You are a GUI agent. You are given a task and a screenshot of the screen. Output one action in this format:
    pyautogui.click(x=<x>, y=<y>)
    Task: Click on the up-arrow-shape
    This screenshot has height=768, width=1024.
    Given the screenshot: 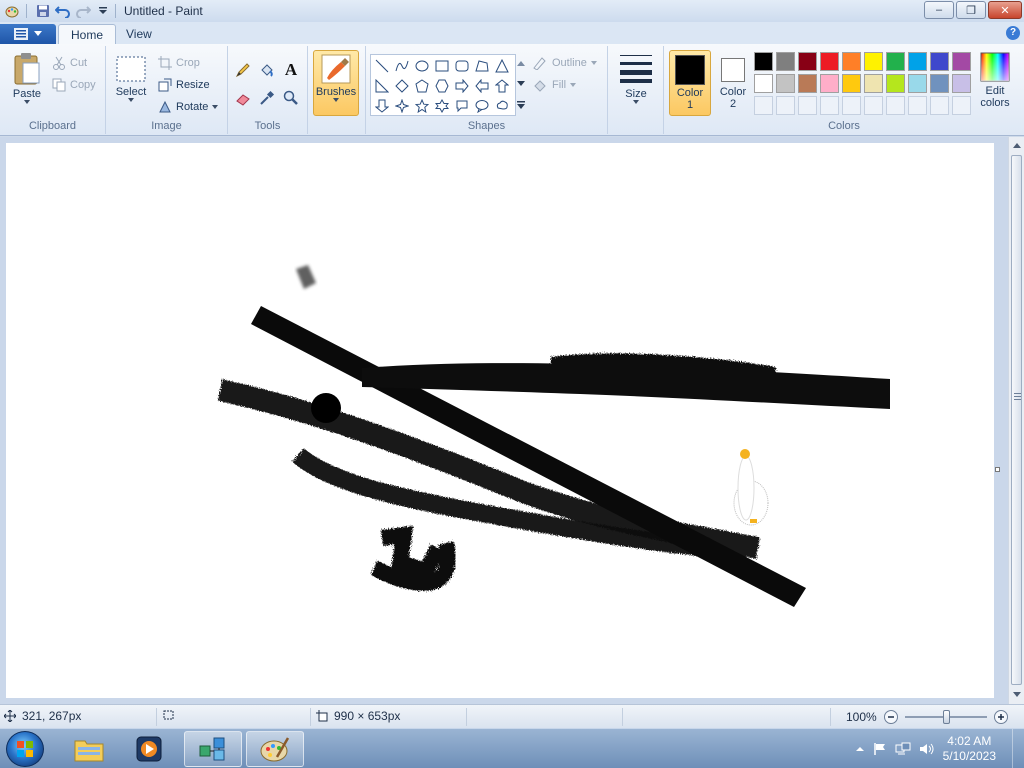 What is the action you would take?
    pyautogui.click(x=502, y=86)
    